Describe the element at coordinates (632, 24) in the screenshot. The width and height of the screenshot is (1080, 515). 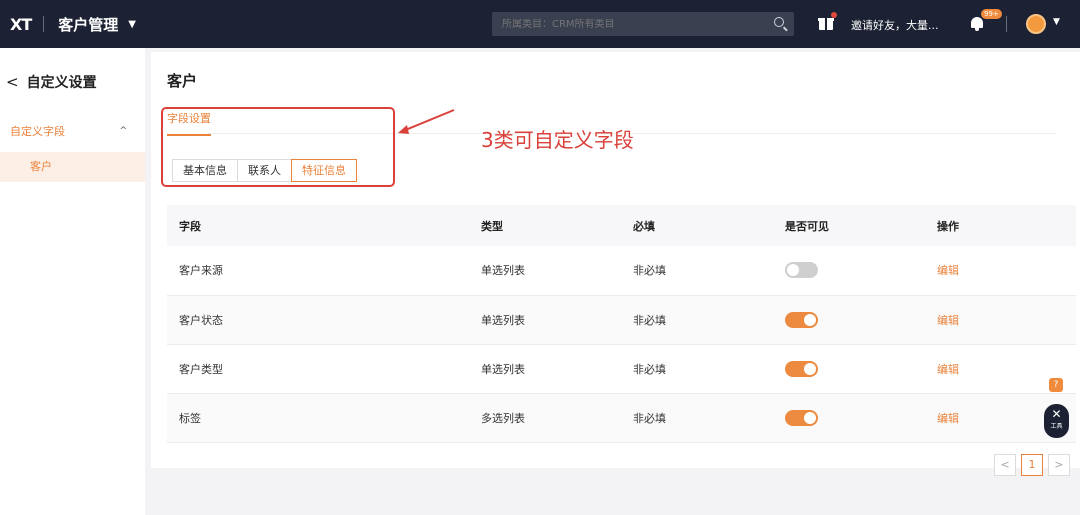
I see `search-input` at that location.